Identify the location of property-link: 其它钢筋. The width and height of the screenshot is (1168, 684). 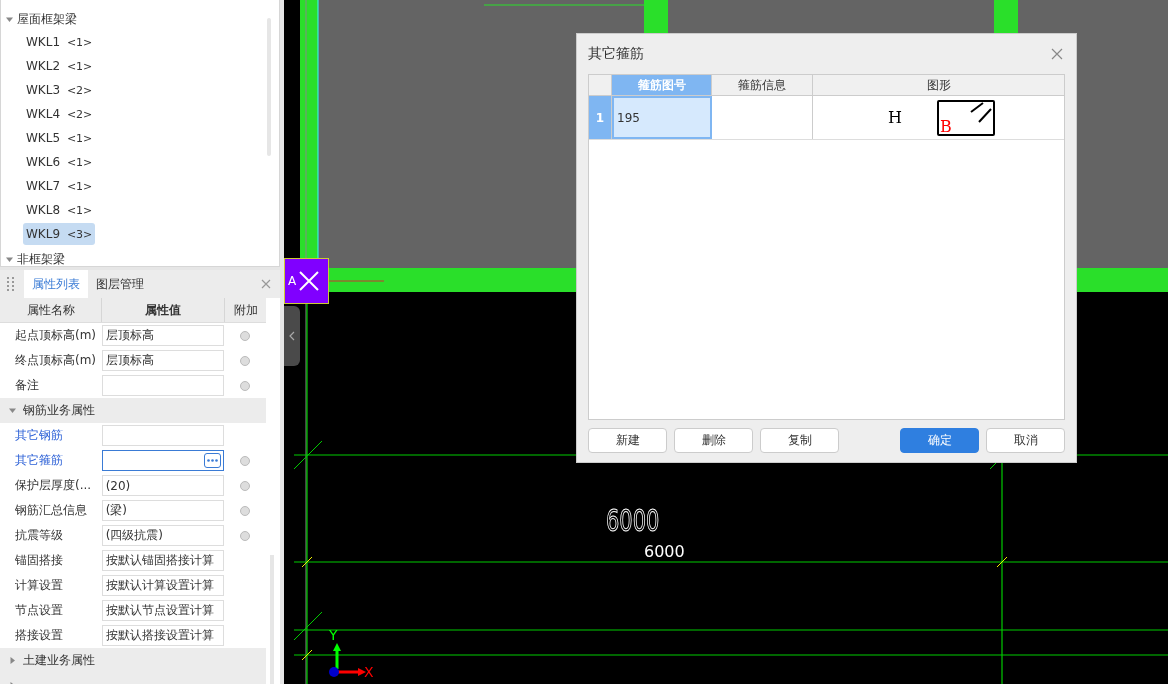
(50, 435).